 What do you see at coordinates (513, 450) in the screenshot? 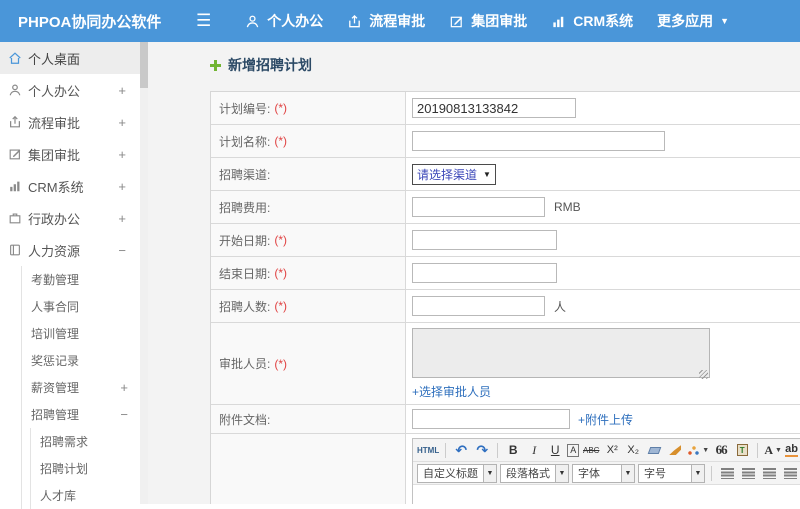
I see `bold-button: B` at bounding box center [513, 450].